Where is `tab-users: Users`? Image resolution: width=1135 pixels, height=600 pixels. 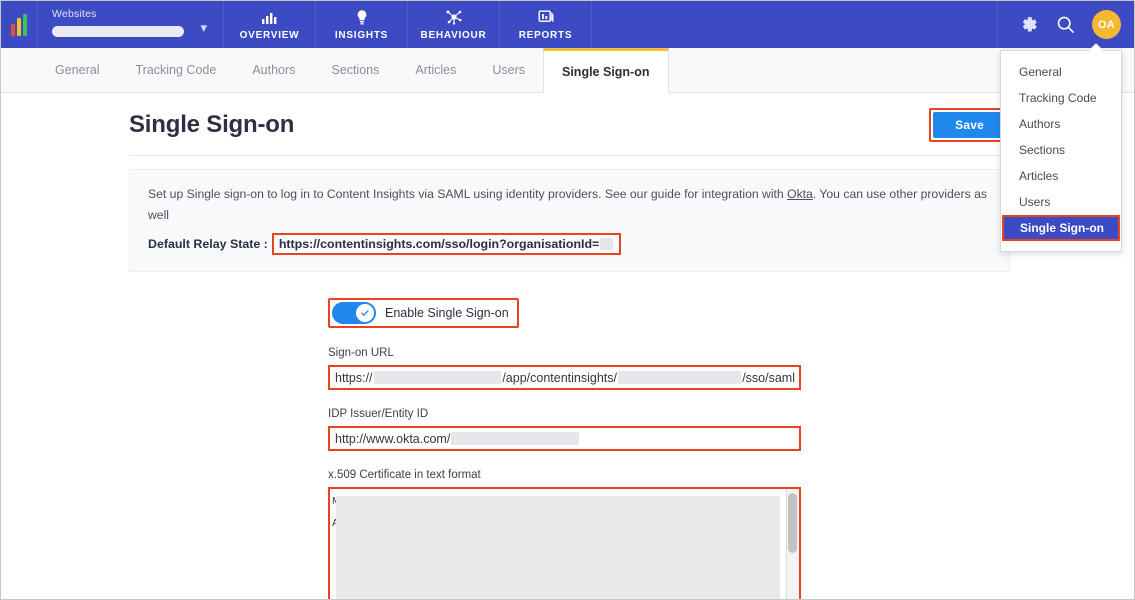 tab-users: Users is located at coordinates (508, 70).